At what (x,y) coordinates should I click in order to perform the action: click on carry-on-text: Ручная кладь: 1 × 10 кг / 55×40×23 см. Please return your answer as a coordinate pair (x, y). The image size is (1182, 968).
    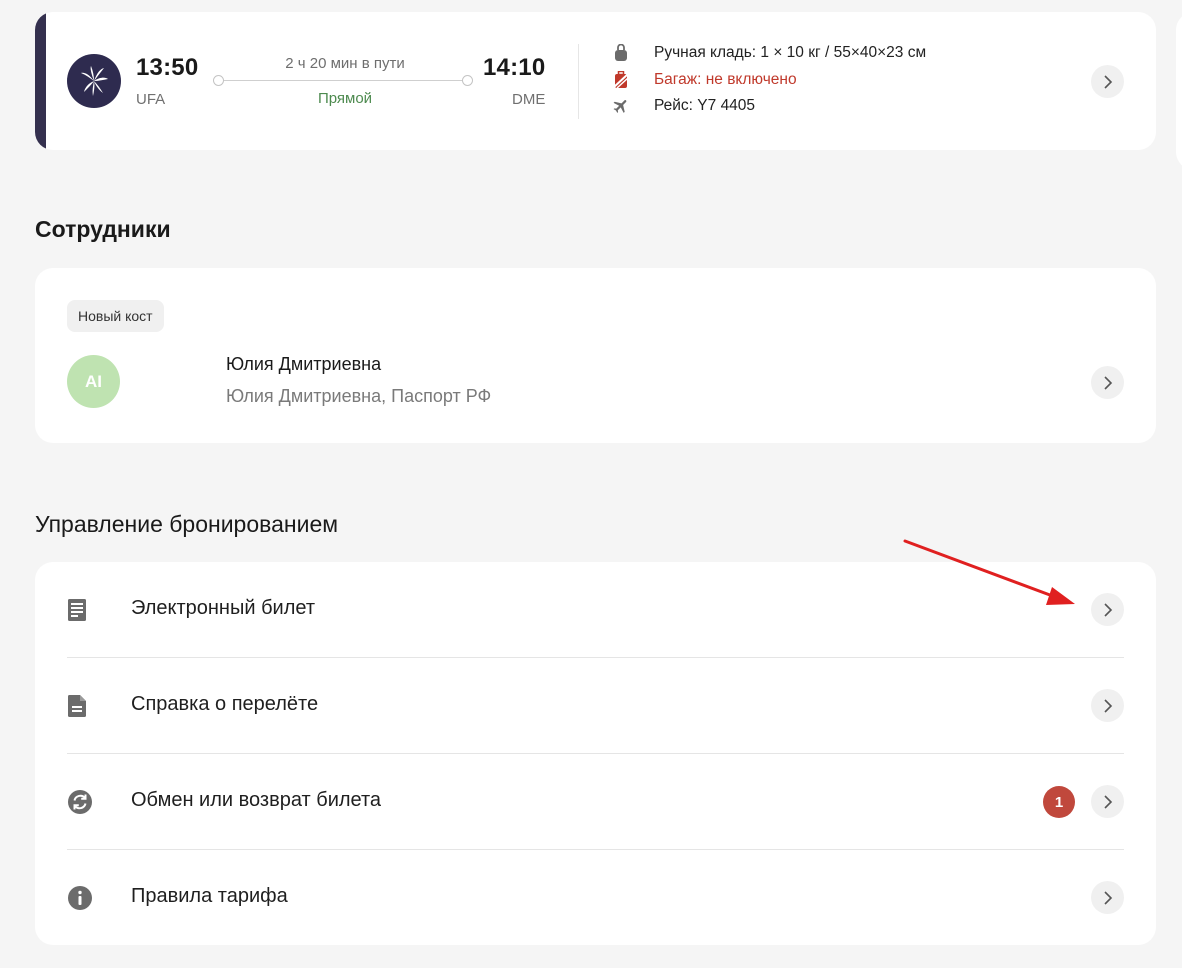
    Looking at the image, I should click on (790, 52).